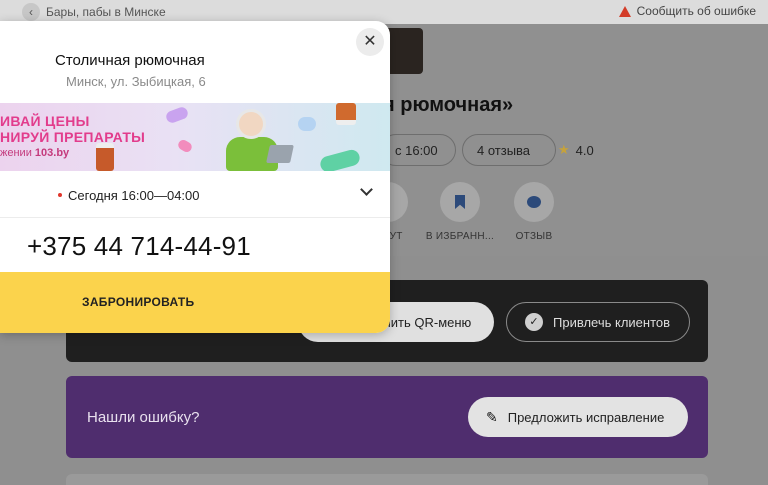 This screenshot has width=768, height=485. Describe the element at coordinates (586, 417) in the screenshot. I see `suggest-fix-label: Предложить исправление` at that location.